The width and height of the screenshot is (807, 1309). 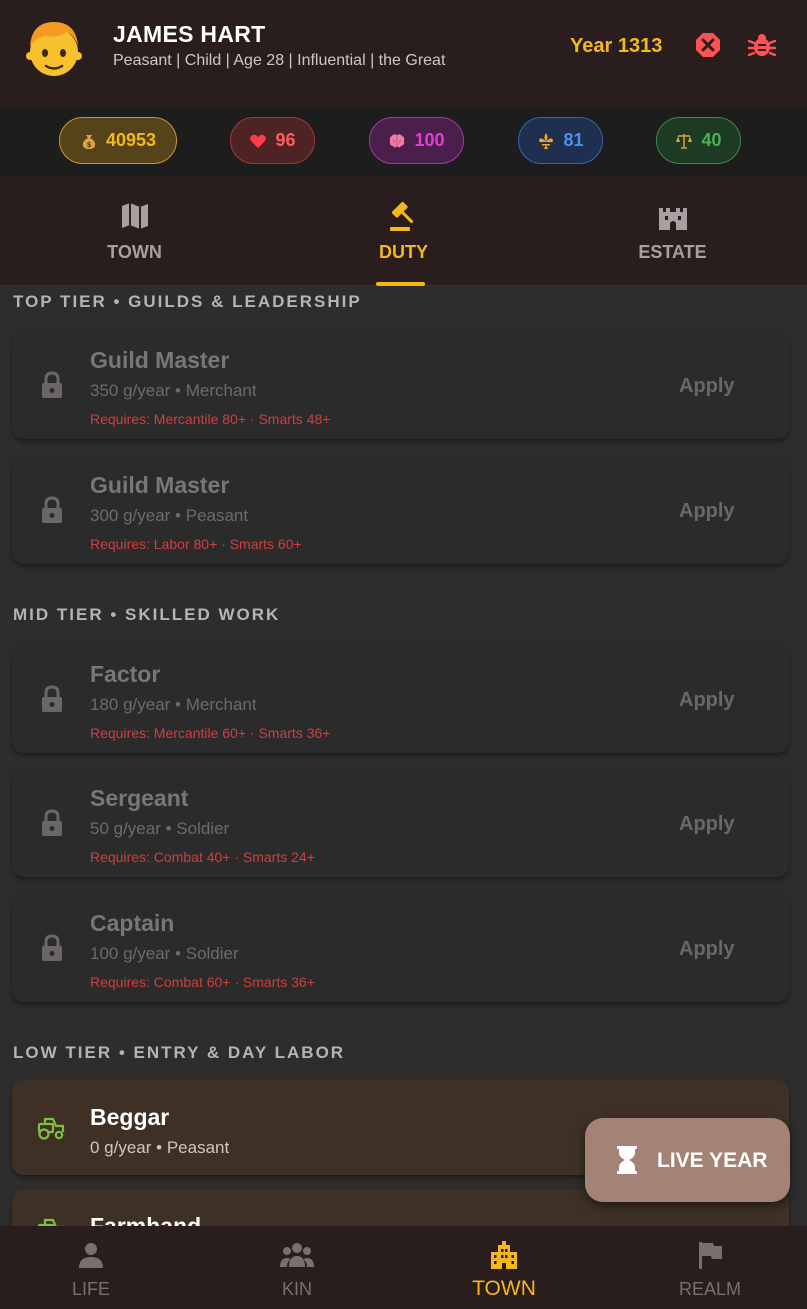 What do you see at coordinates (708, 45) in the screenshot?
I see `close-icon` at bounding box center [708, 45].